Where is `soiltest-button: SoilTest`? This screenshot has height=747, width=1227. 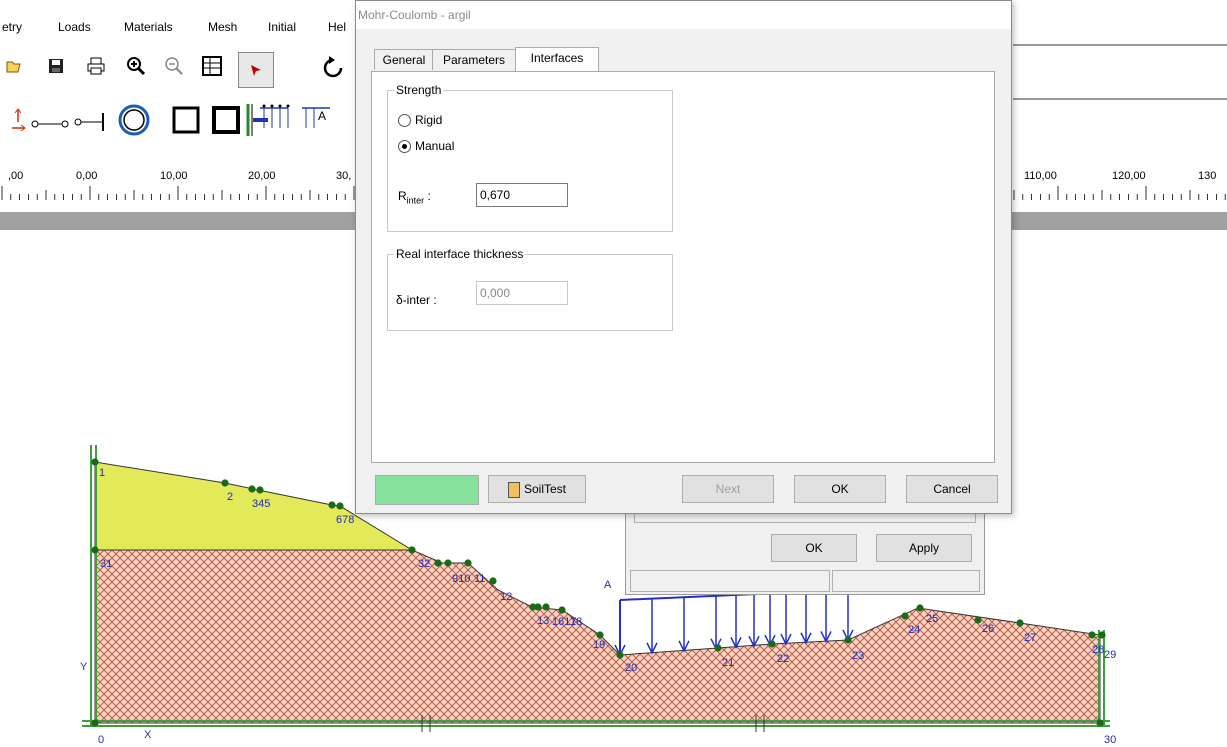 soiltest-button: SoilTest is located at coordinates (537, 489).